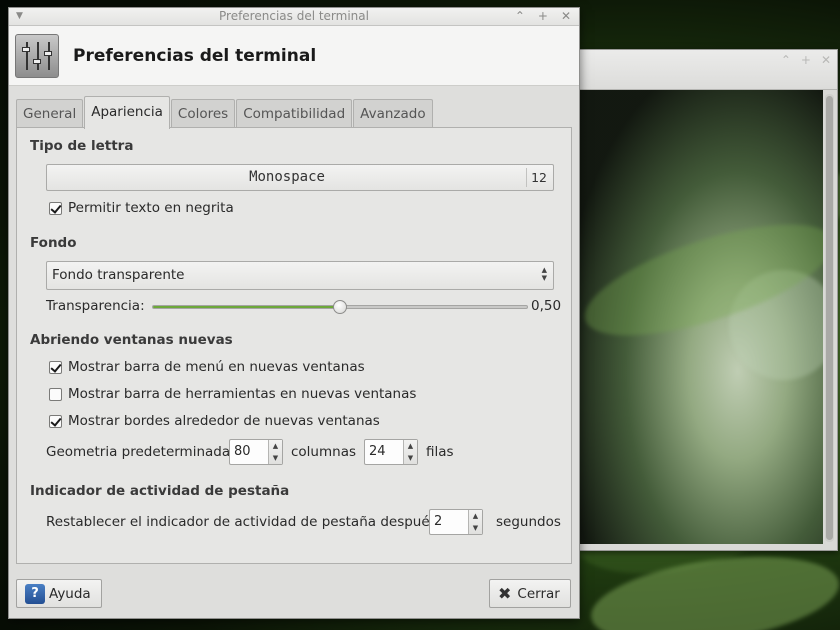 The height and width of the screenshot is (630, 840). I want to click on window-menu-icon: ▼, so click(19, 16).